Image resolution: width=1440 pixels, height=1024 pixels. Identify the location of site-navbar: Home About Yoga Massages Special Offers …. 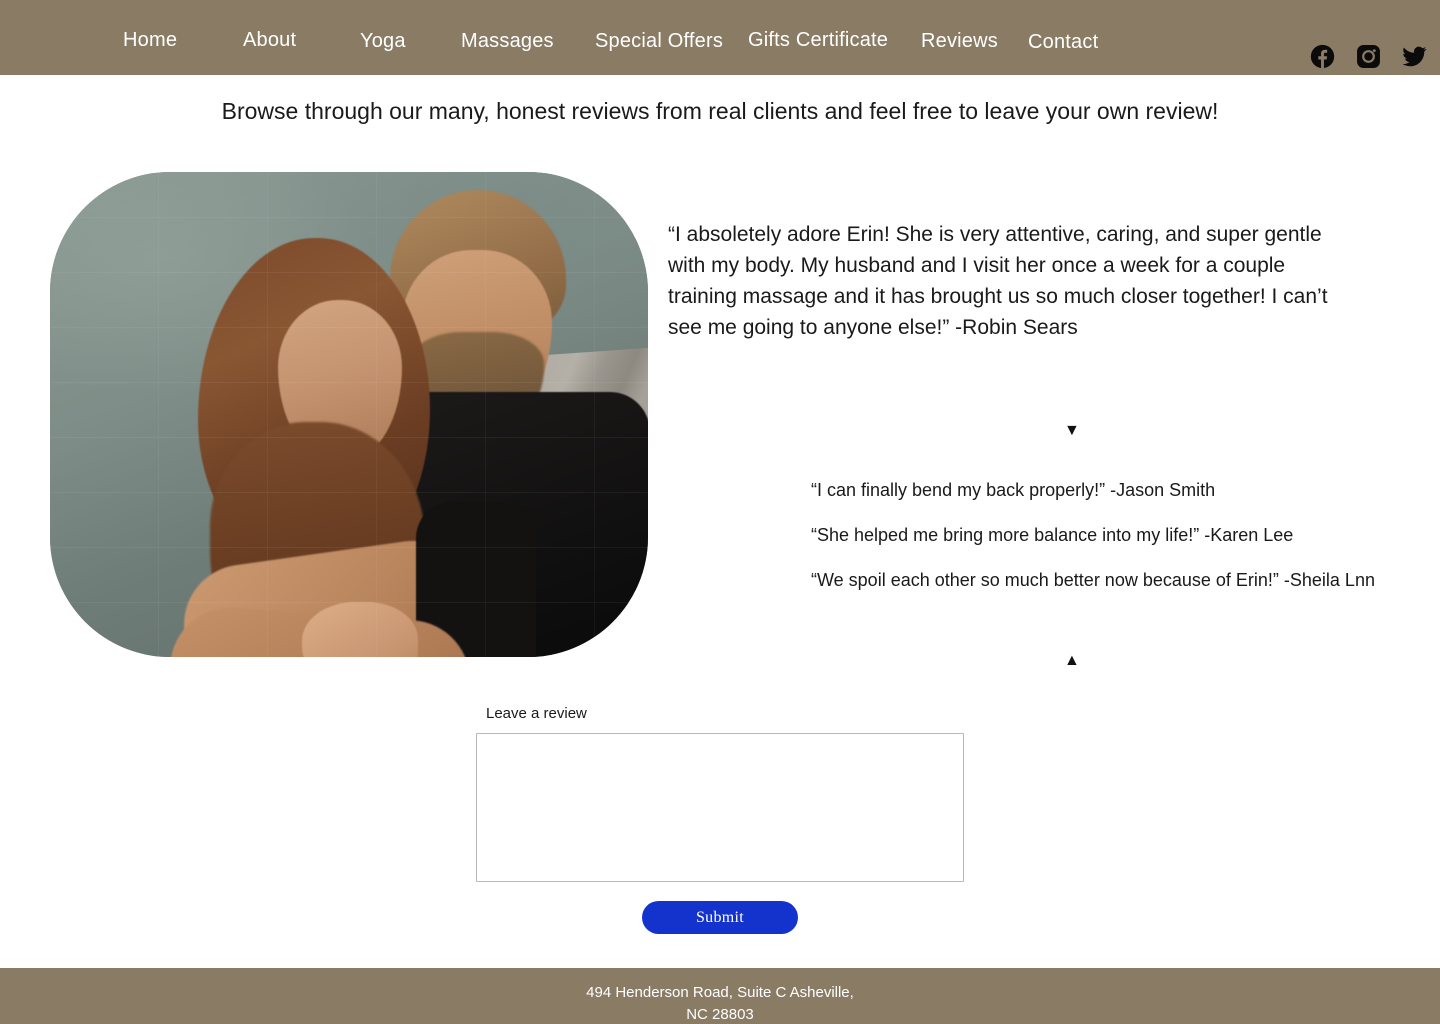
(720, 37).